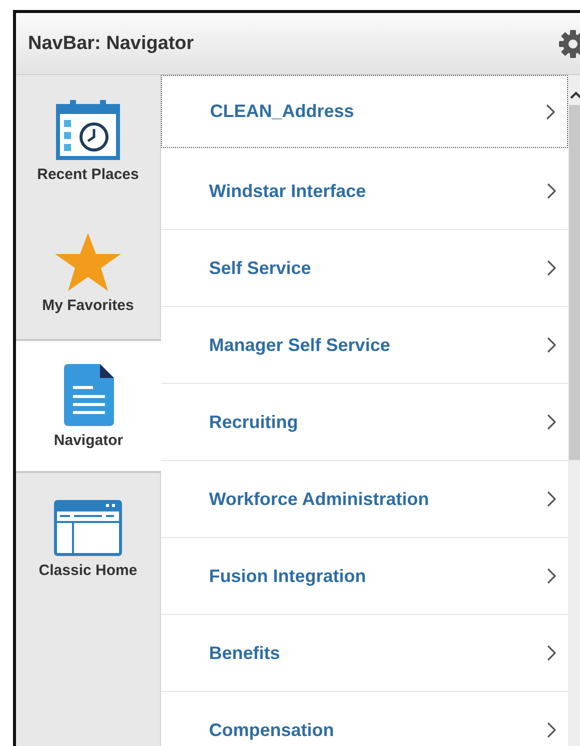  I want to click on menu-item-label: Windstar Interface, so click(287, 191).